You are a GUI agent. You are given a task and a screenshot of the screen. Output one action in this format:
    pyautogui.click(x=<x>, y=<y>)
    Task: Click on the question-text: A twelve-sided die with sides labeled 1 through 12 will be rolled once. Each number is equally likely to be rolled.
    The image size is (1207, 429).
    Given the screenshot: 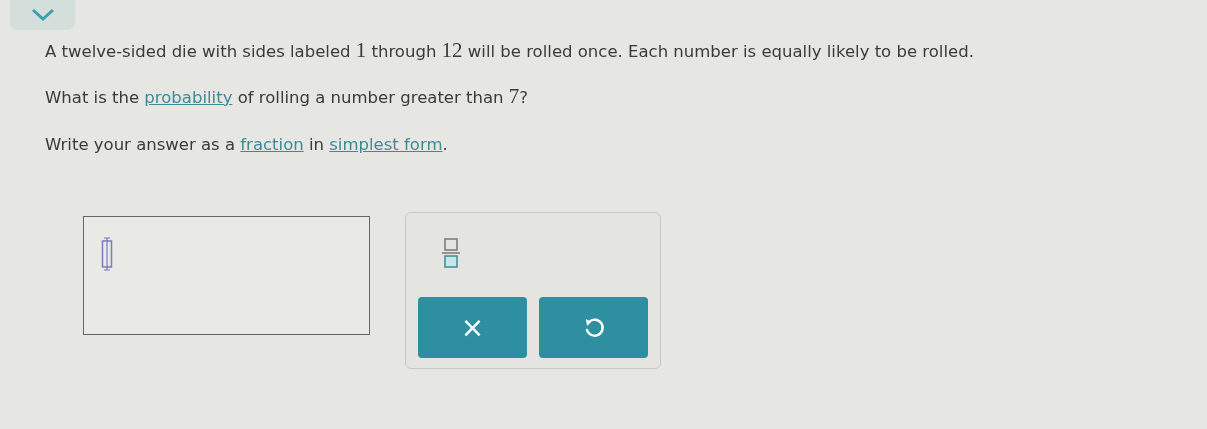 What is the action you would take?
    pyautogui.click(x=510, y=51)
    